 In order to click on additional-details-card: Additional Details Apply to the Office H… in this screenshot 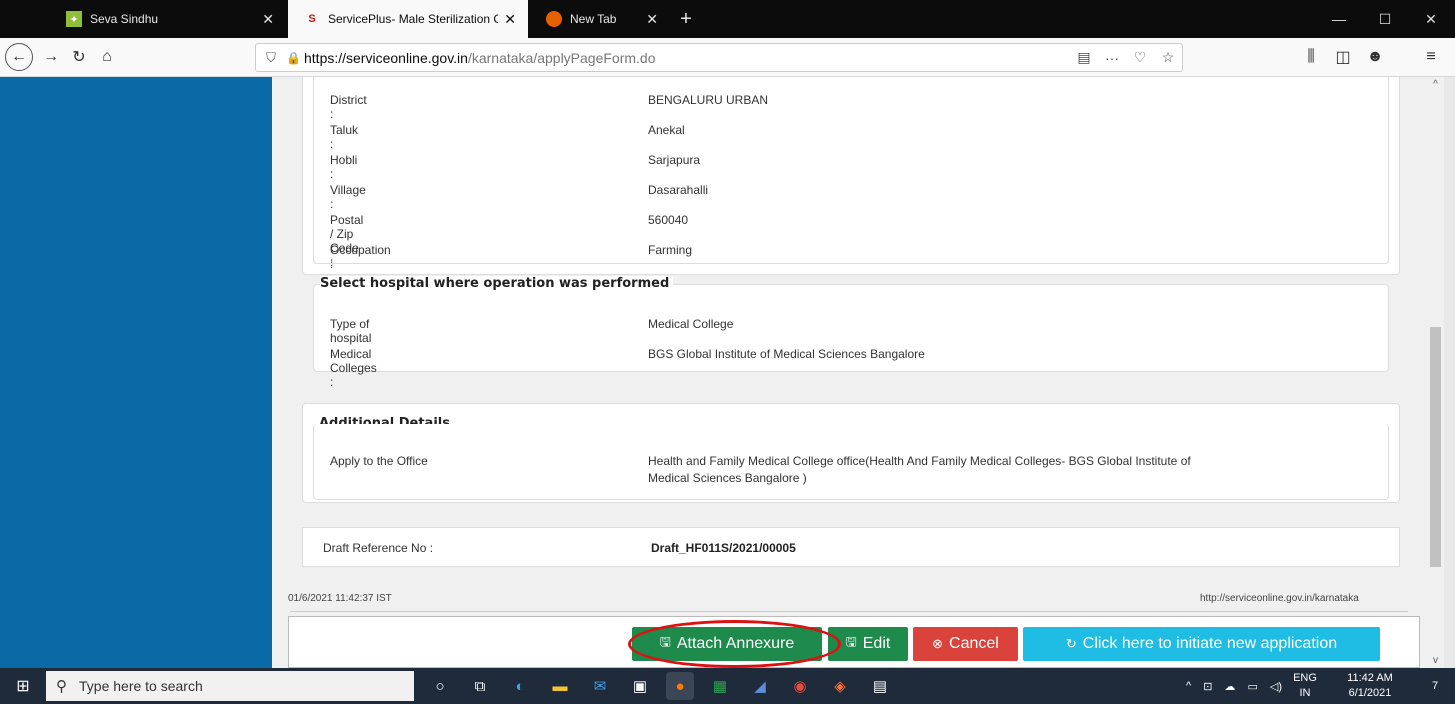, I will do `click(851, 453)`.